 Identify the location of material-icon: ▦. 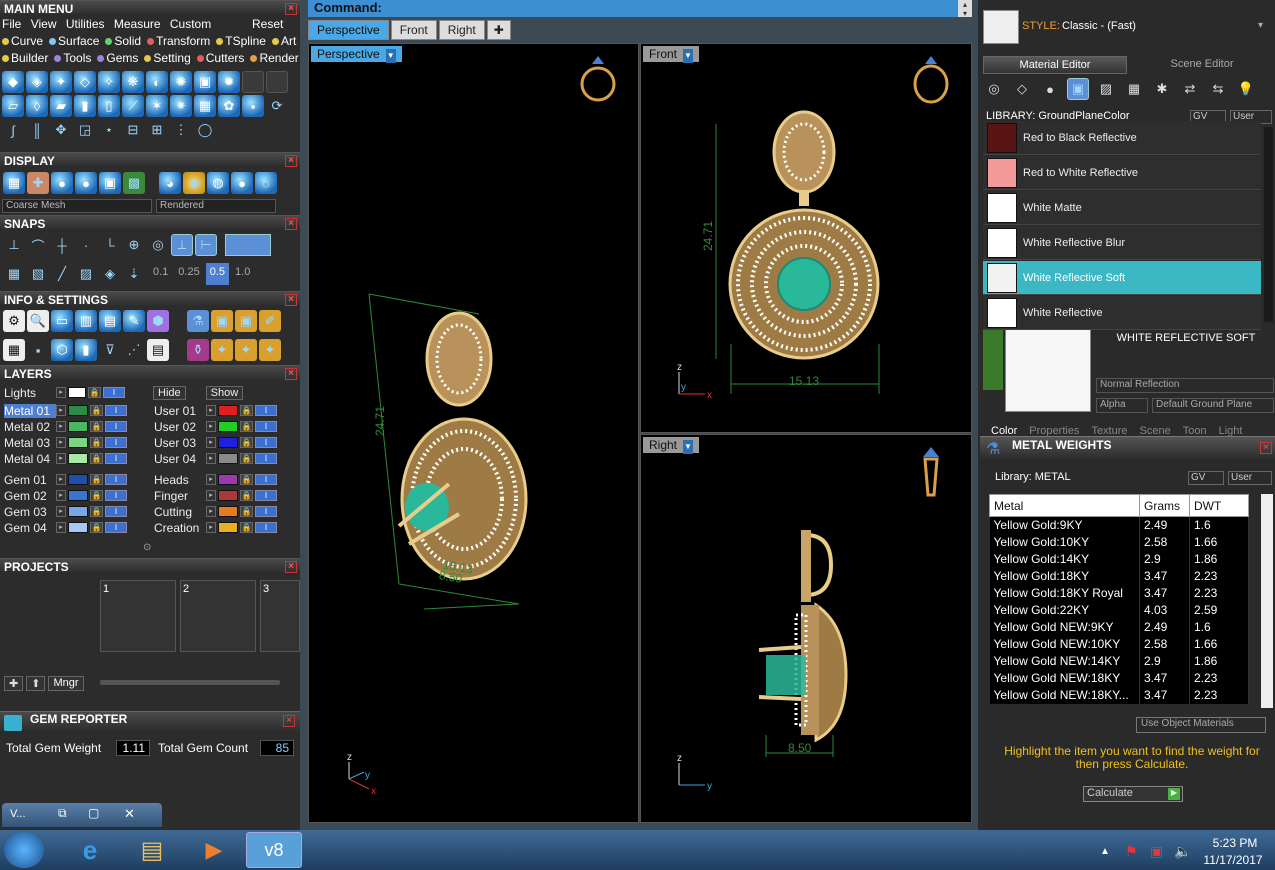
(1134, 89).